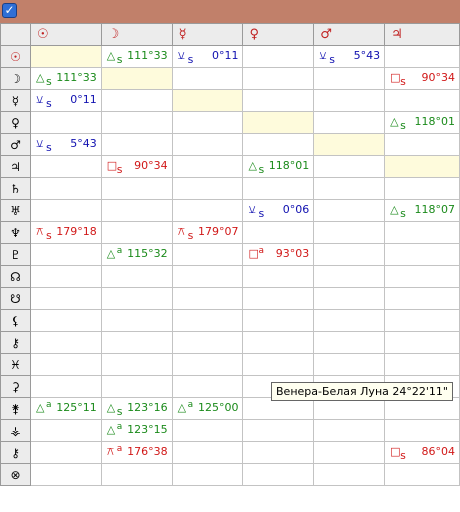 The image size is (460, 512). Describe the element at coordinates (15, 232) in the screenshot. I see `row-header-8: ♆` at that location.